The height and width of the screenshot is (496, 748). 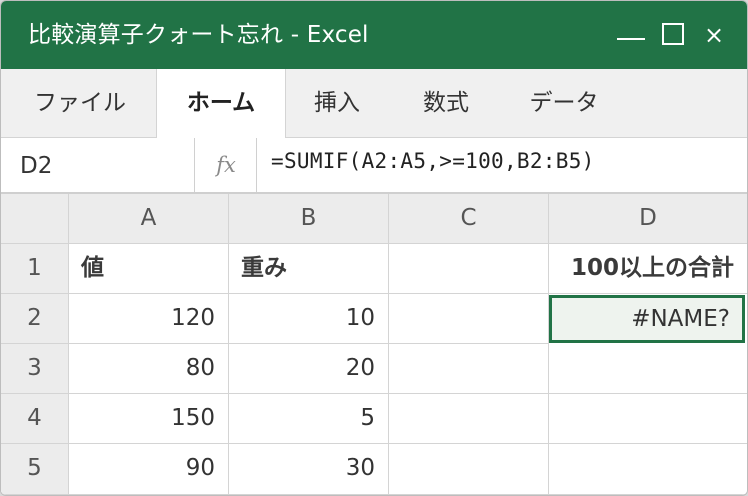 What do you see at coordinates (648, 369) in the screenshot?
I see `cell-d3` at bounding box center [648, 369].